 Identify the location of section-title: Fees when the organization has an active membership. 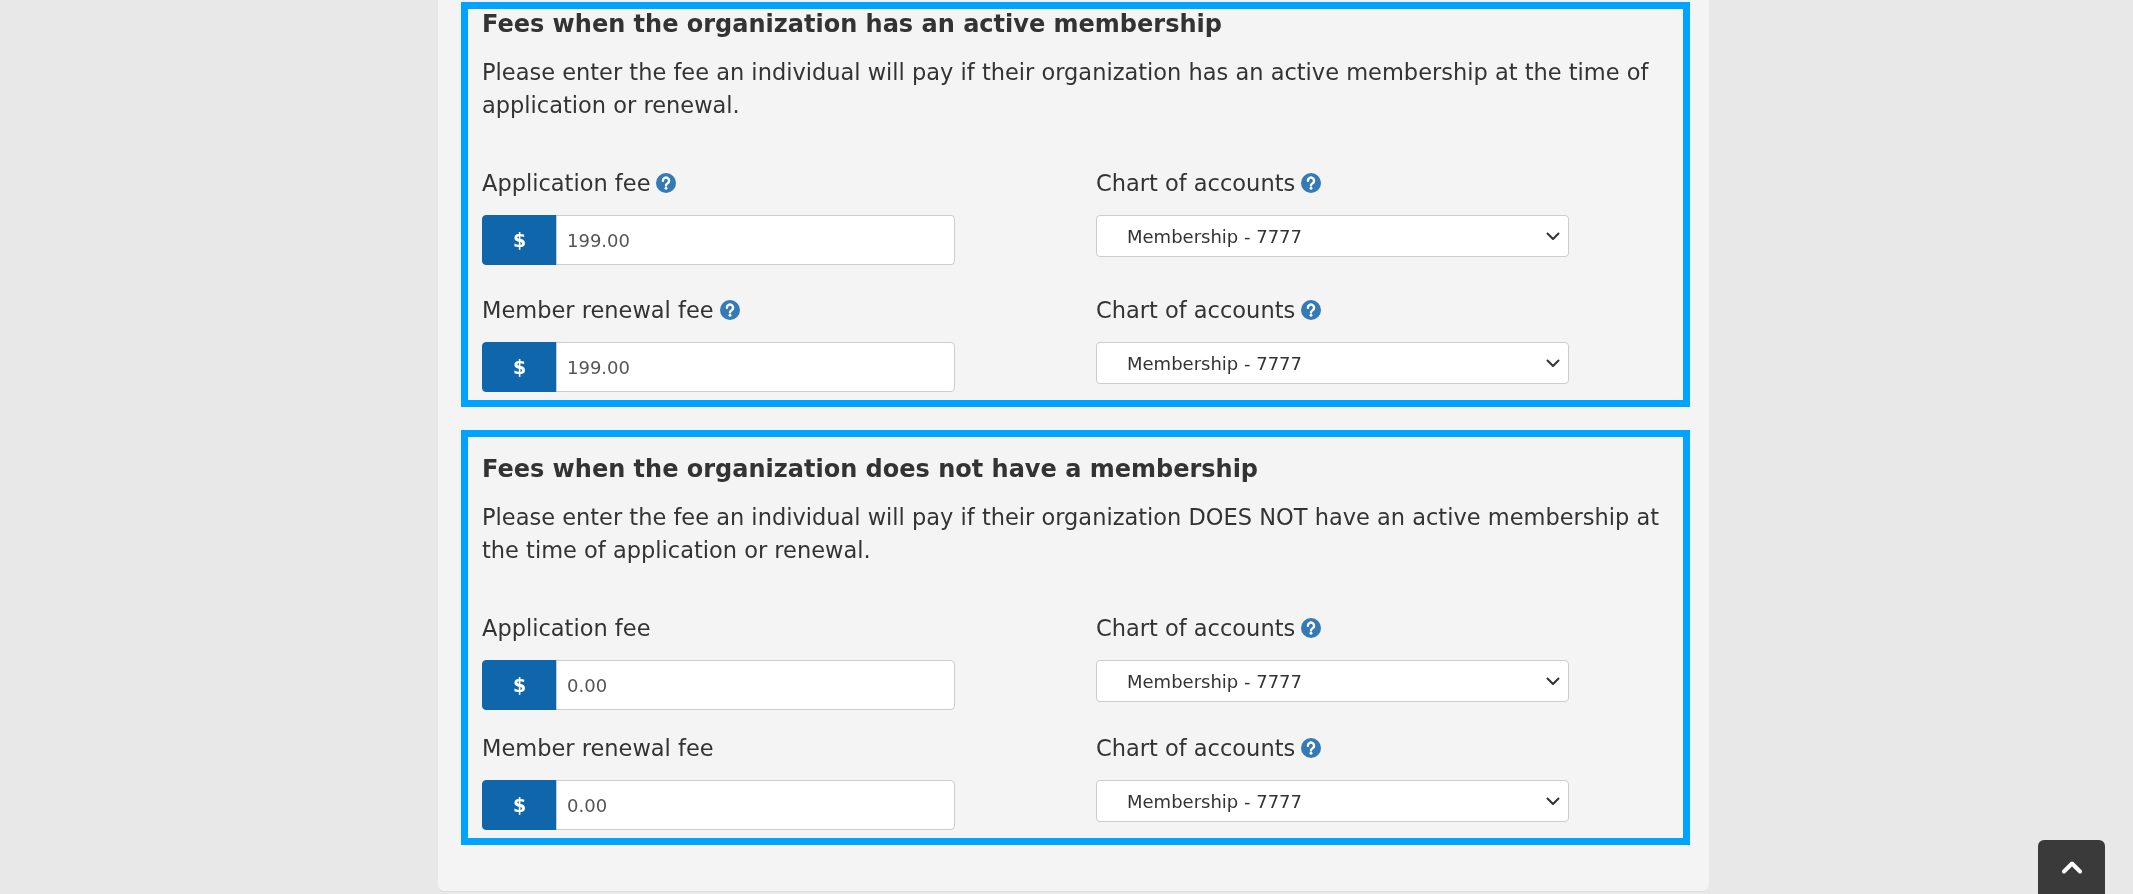
(852, 24).